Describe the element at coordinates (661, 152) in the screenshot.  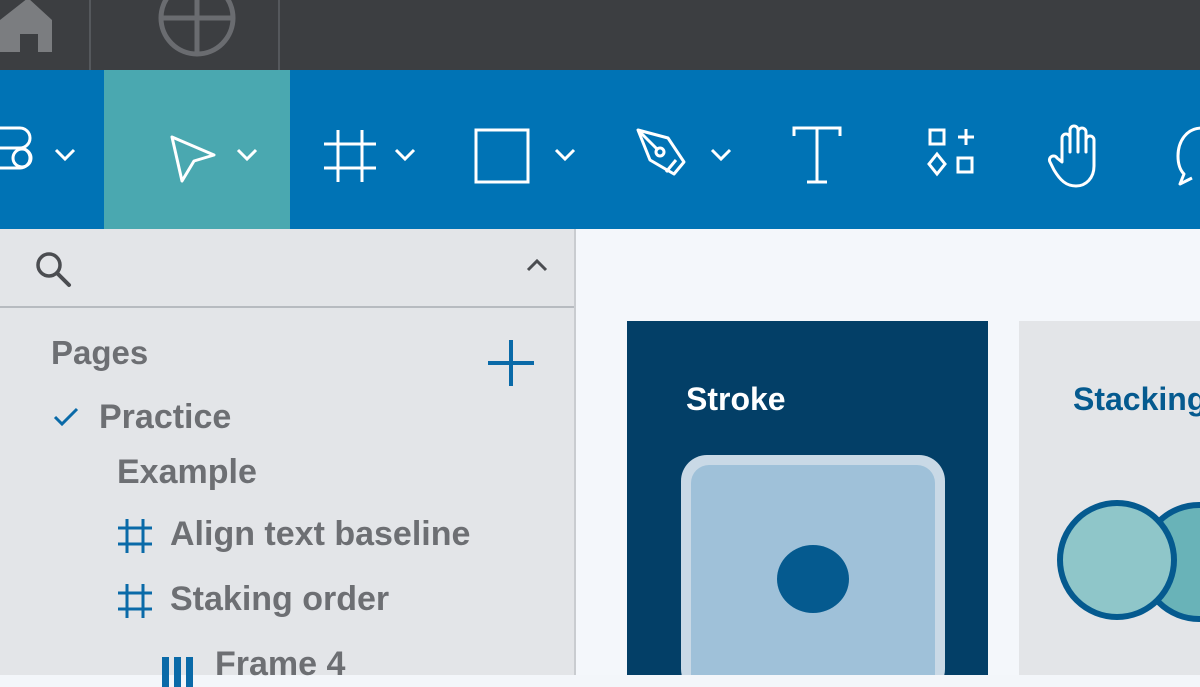
I see `pen-nib-icon` at that location.